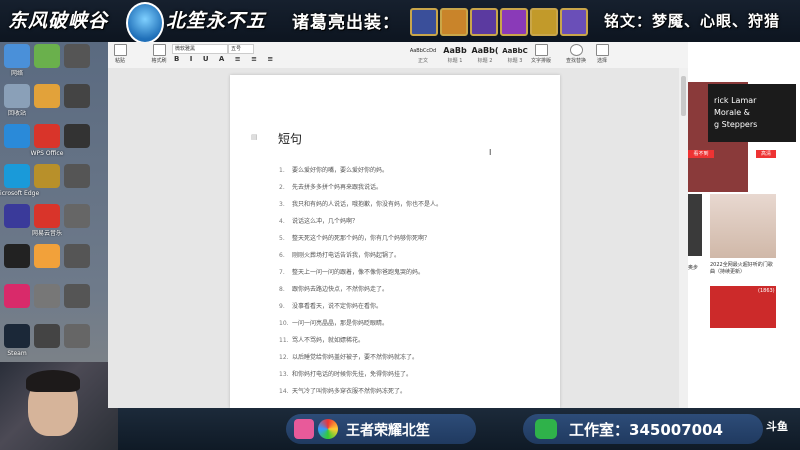 Image resolution: width=800 pixels, height=450 pixels. What do you see at coordinates (766, 154) in the screenshot?
I see `hd-badge: 高清` at bounding box center [766, 154].